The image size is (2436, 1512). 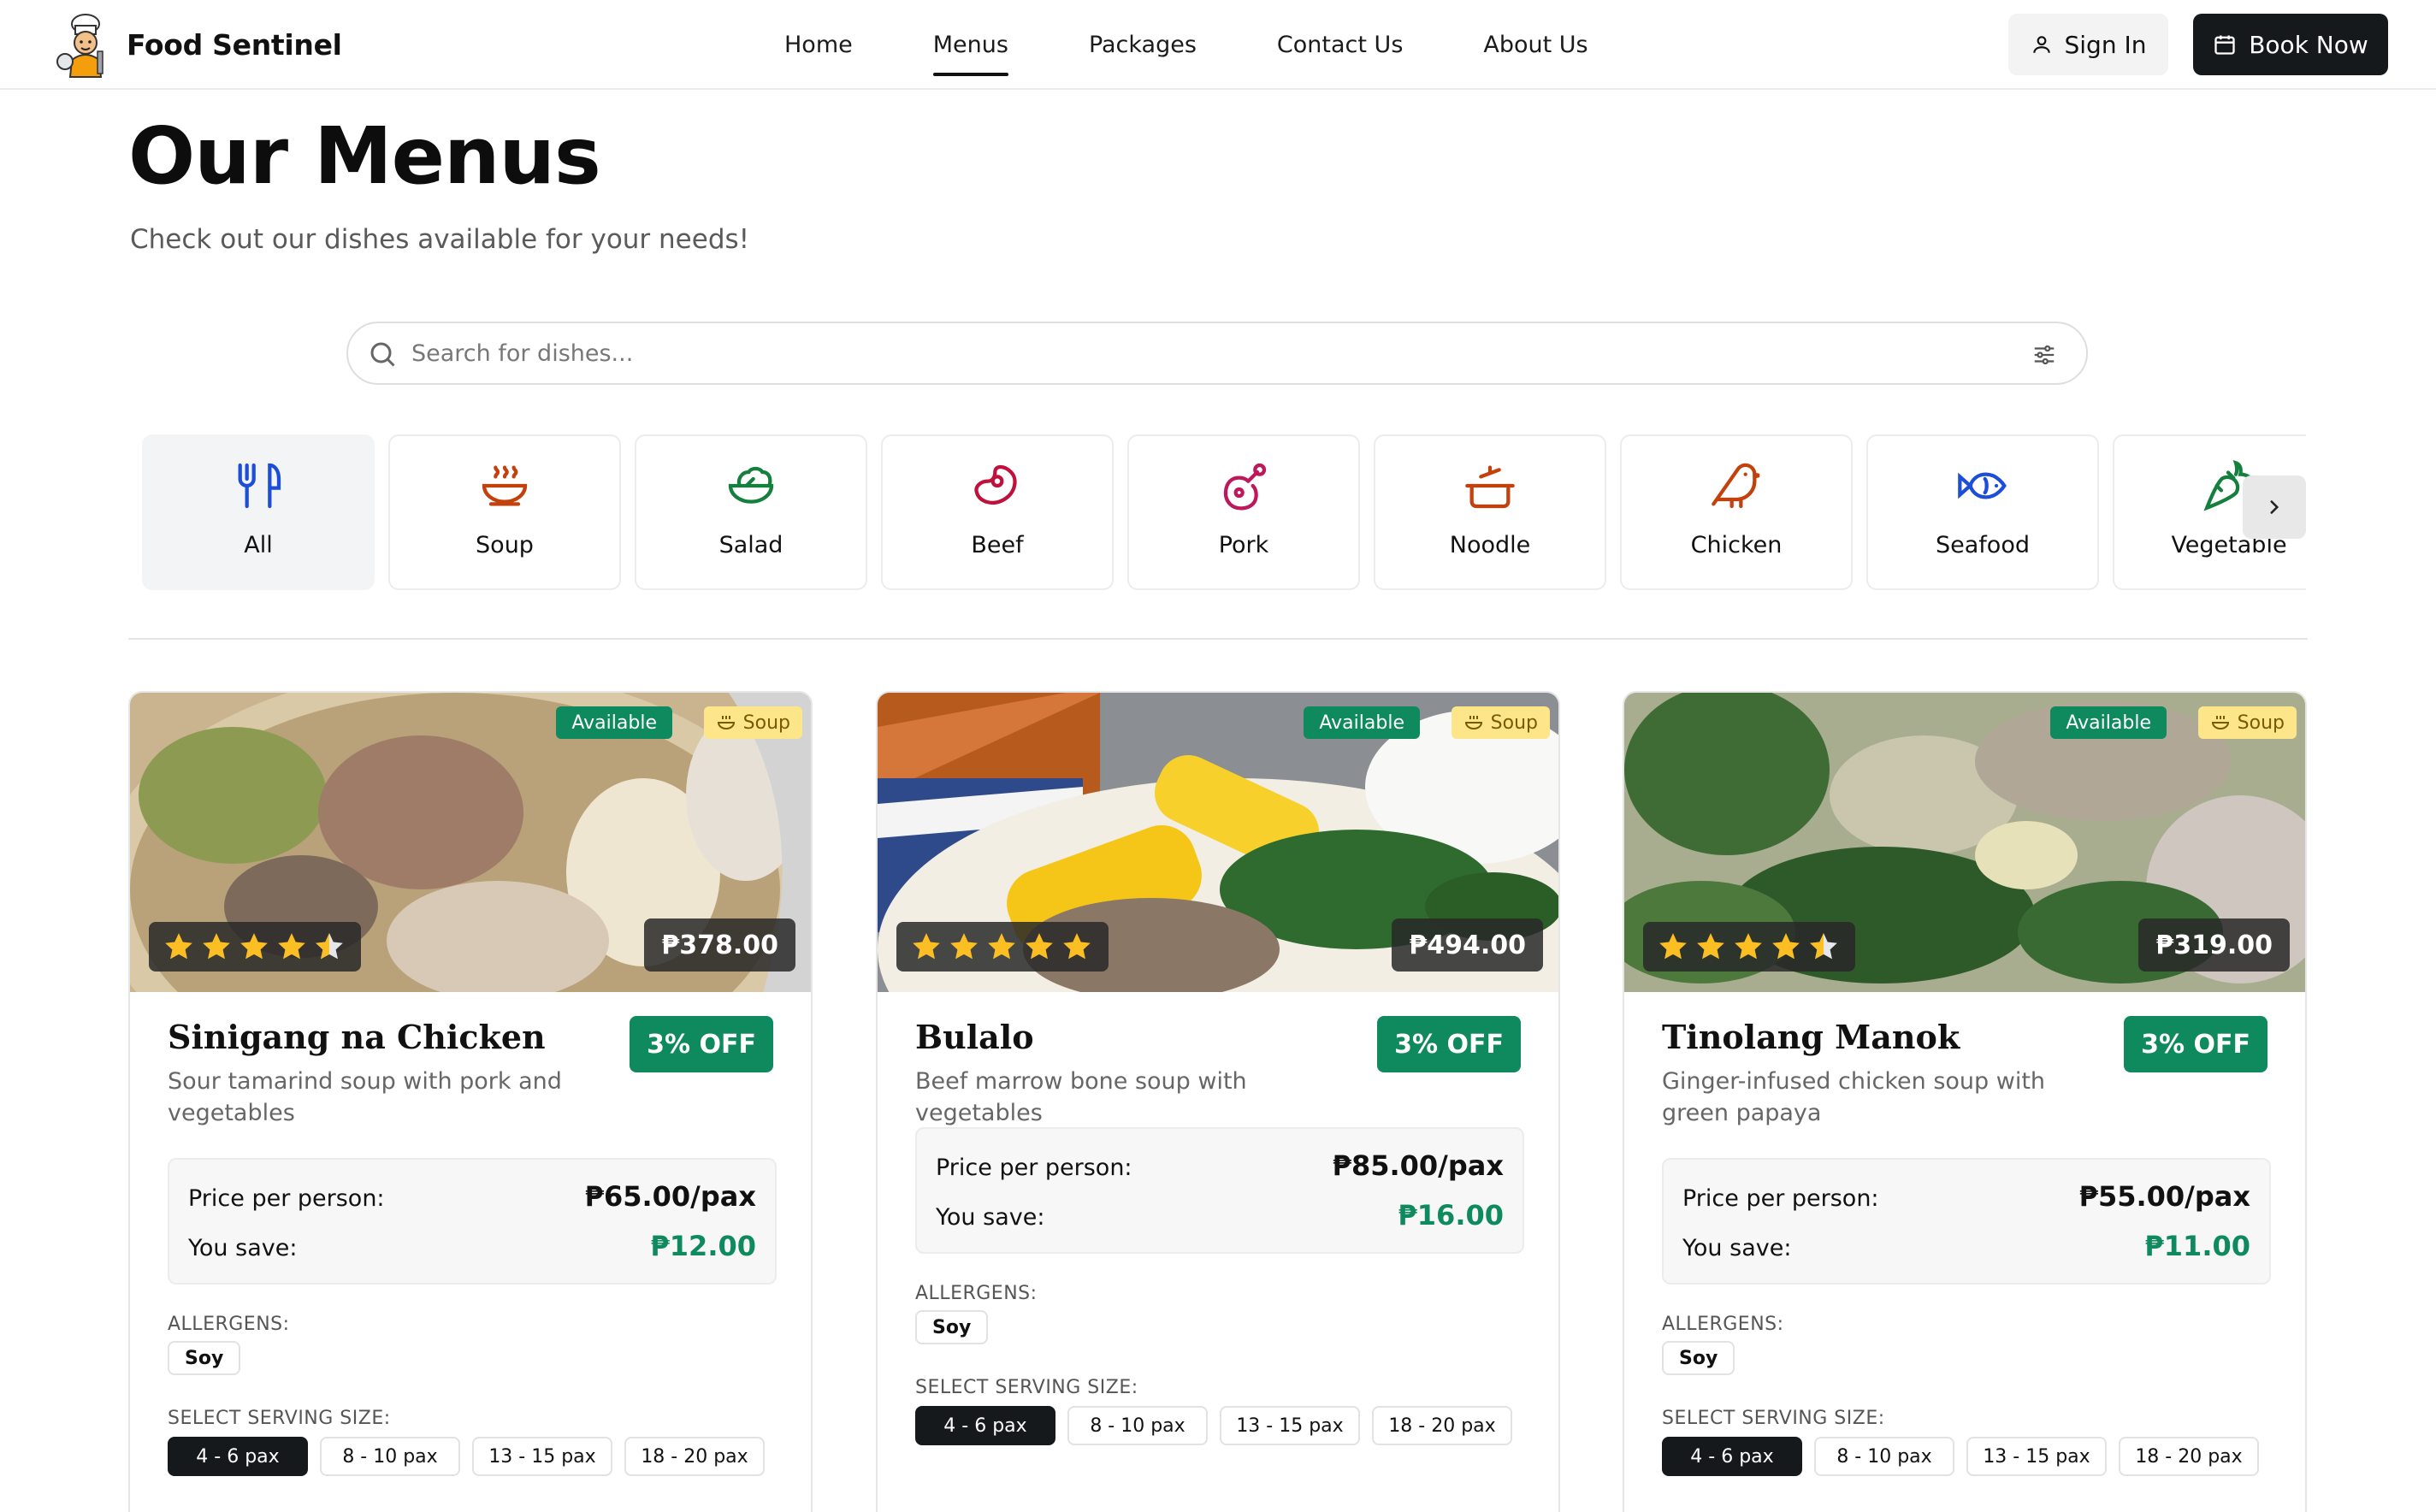 What do you see at coordinates (2044, 355) in the screenshot?
I see `filter-sliders-icon` at bounding box center [2044, 355].